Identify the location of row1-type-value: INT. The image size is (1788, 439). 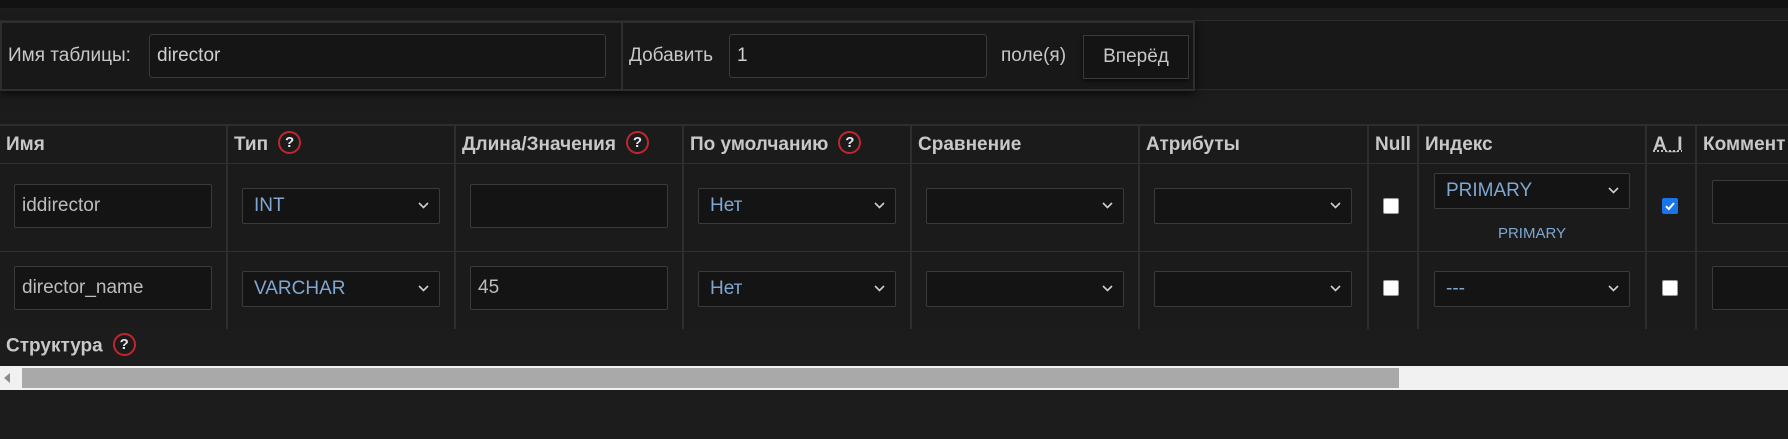
(269, 205).